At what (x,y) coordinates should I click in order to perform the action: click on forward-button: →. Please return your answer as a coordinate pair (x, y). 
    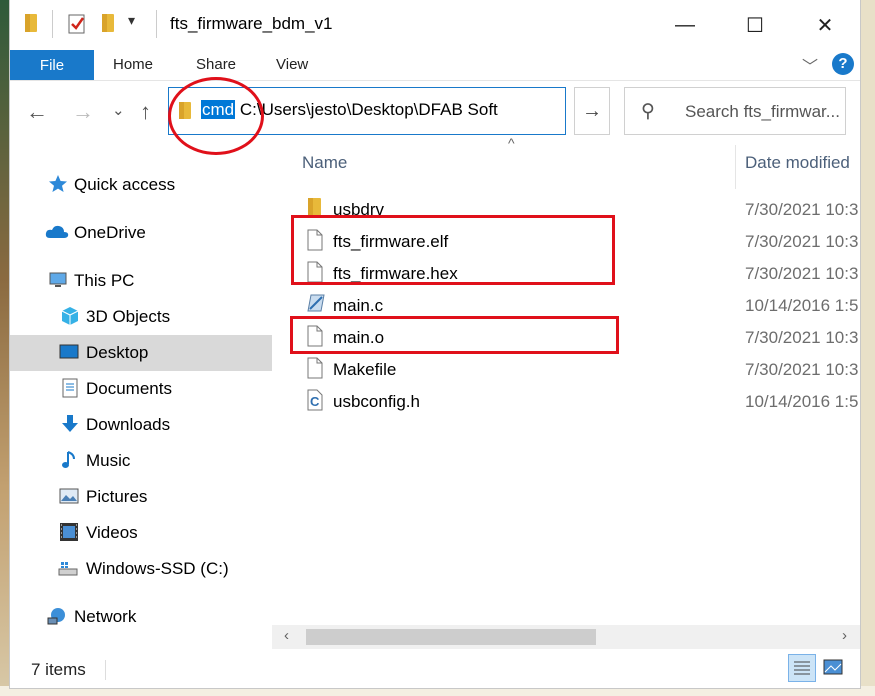
    Looking at the image, I should click on (83, 112).